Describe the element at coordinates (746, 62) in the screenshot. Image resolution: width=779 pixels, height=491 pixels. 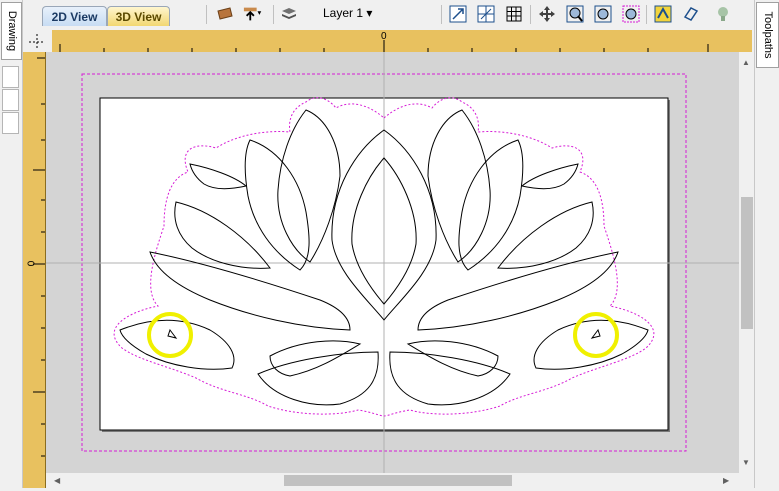
I see `scroll-up-icon: ▲` at that location.